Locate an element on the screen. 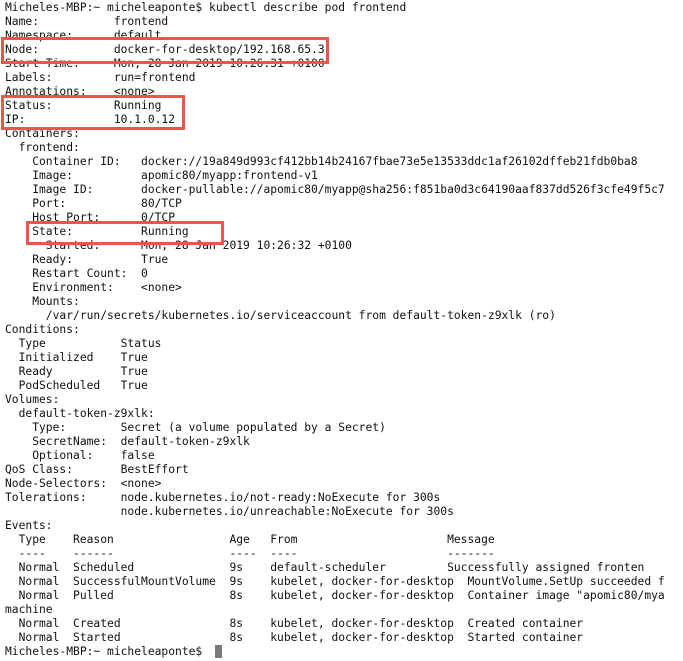  terminal-line: Name: frontend is located at coordinates (87, 21).